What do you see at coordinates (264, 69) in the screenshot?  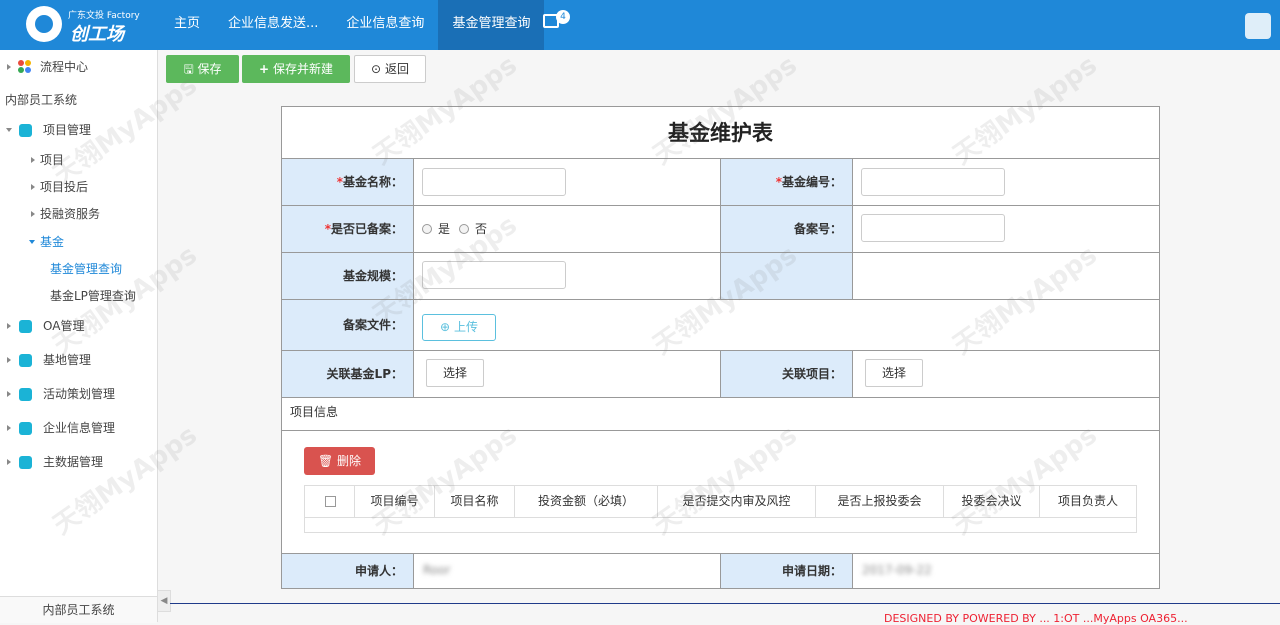 I see `plus-icon: +` at bounding box center [264, 69].